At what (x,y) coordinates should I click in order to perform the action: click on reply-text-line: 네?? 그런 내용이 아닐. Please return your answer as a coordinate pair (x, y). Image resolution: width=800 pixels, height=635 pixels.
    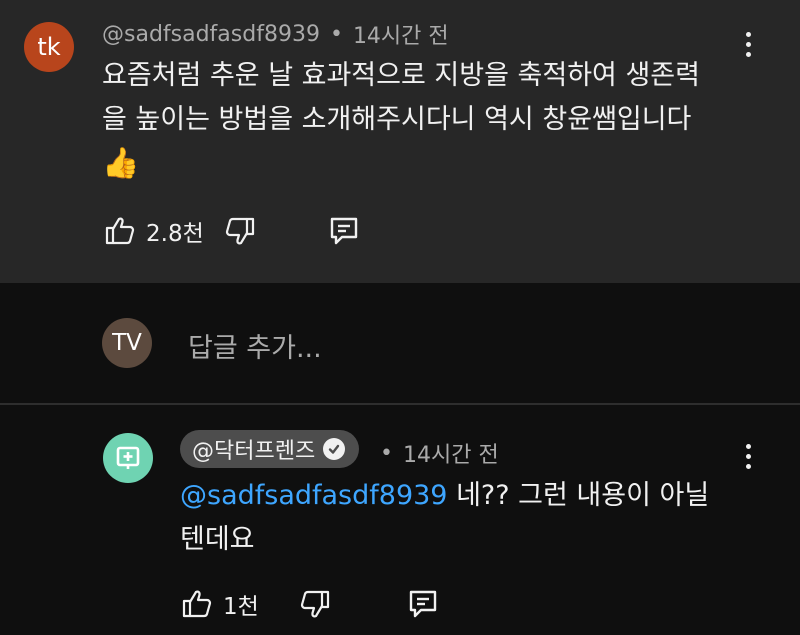
    Looking at the image, I should click on (578, 495).